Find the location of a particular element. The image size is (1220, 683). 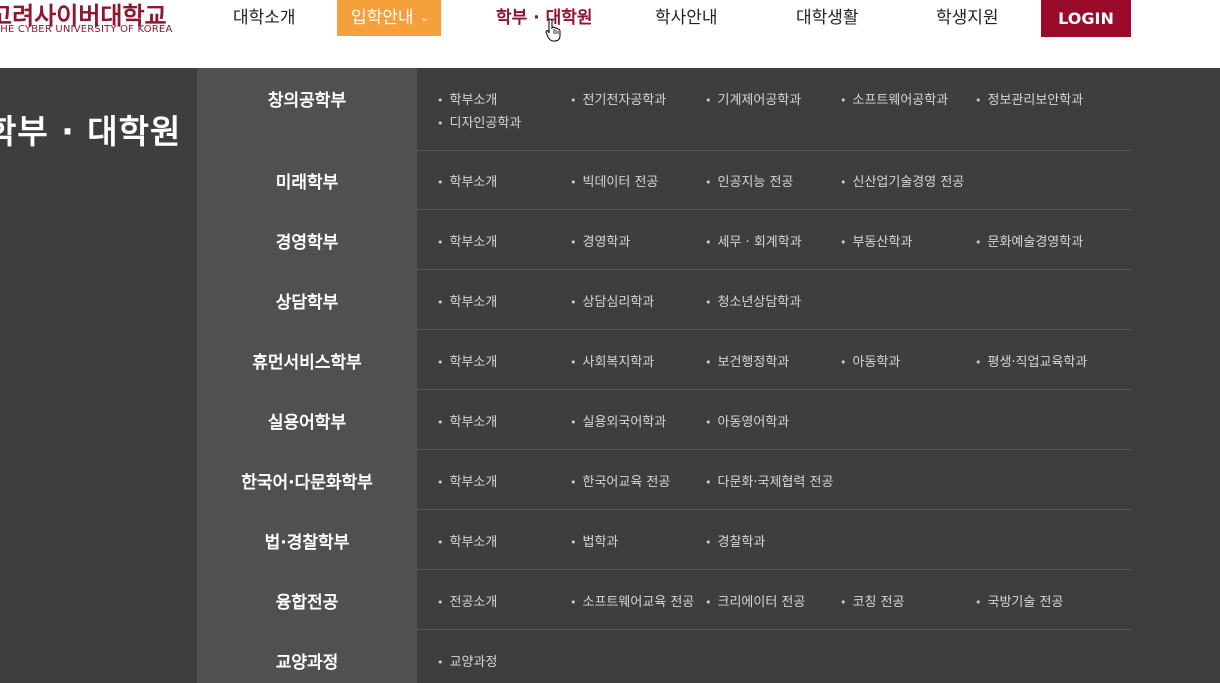

menu-category-label: 미래학부 is located at coordinates (307, 180).